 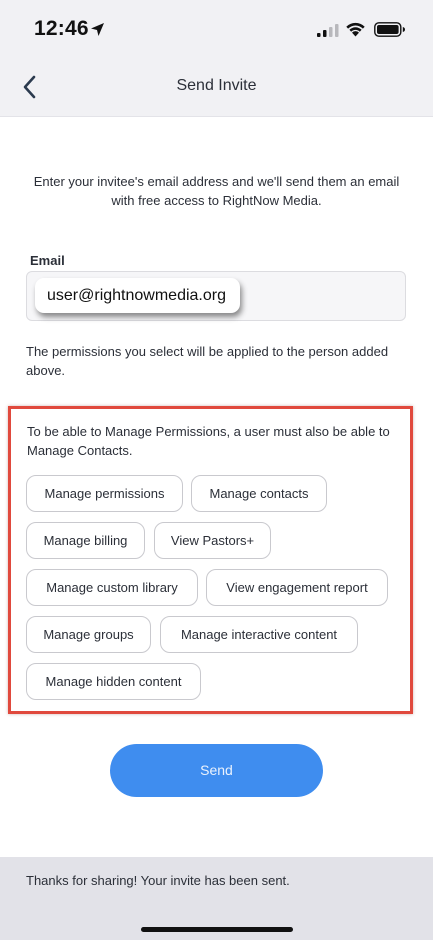 I want to click on permission-manage-custom-library: Manage custom library, so click(x=112, y=587).